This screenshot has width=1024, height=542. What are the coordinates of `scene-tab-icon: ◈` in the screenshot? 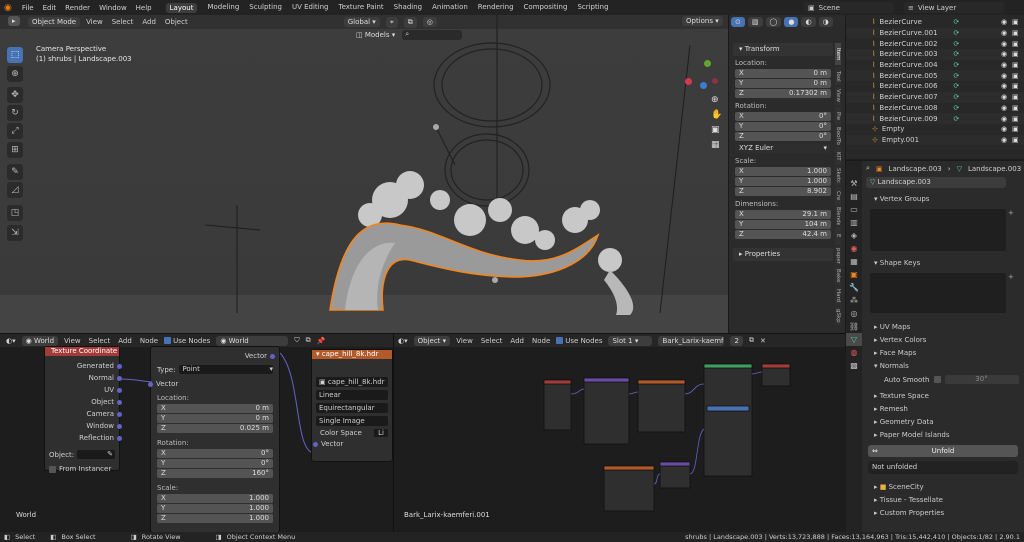 It's located at (854, 235).